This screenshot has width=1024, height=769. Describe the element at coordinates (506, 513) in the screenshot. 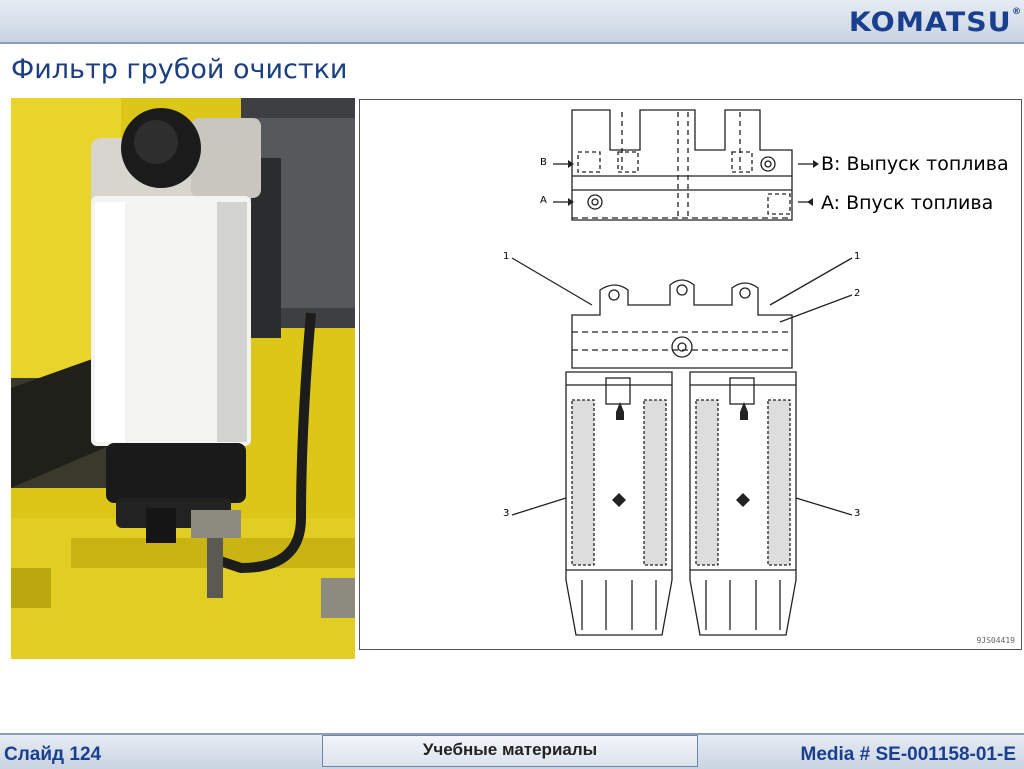

I see `callout-3-left: 3` at that location.